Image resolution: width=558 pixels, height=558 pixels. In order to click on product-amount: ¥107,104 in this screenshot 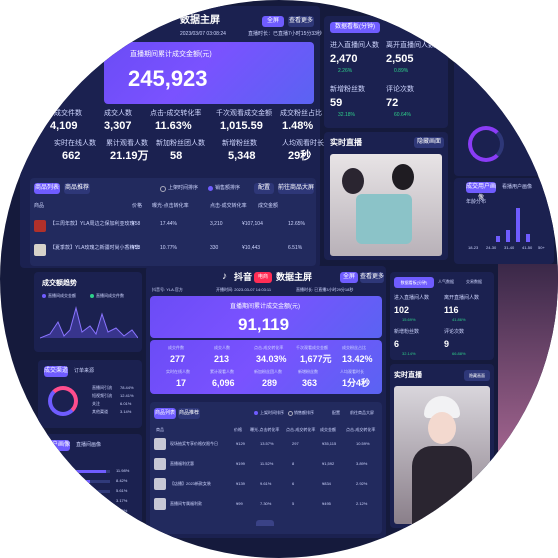, I will do `click(252, 224)`.